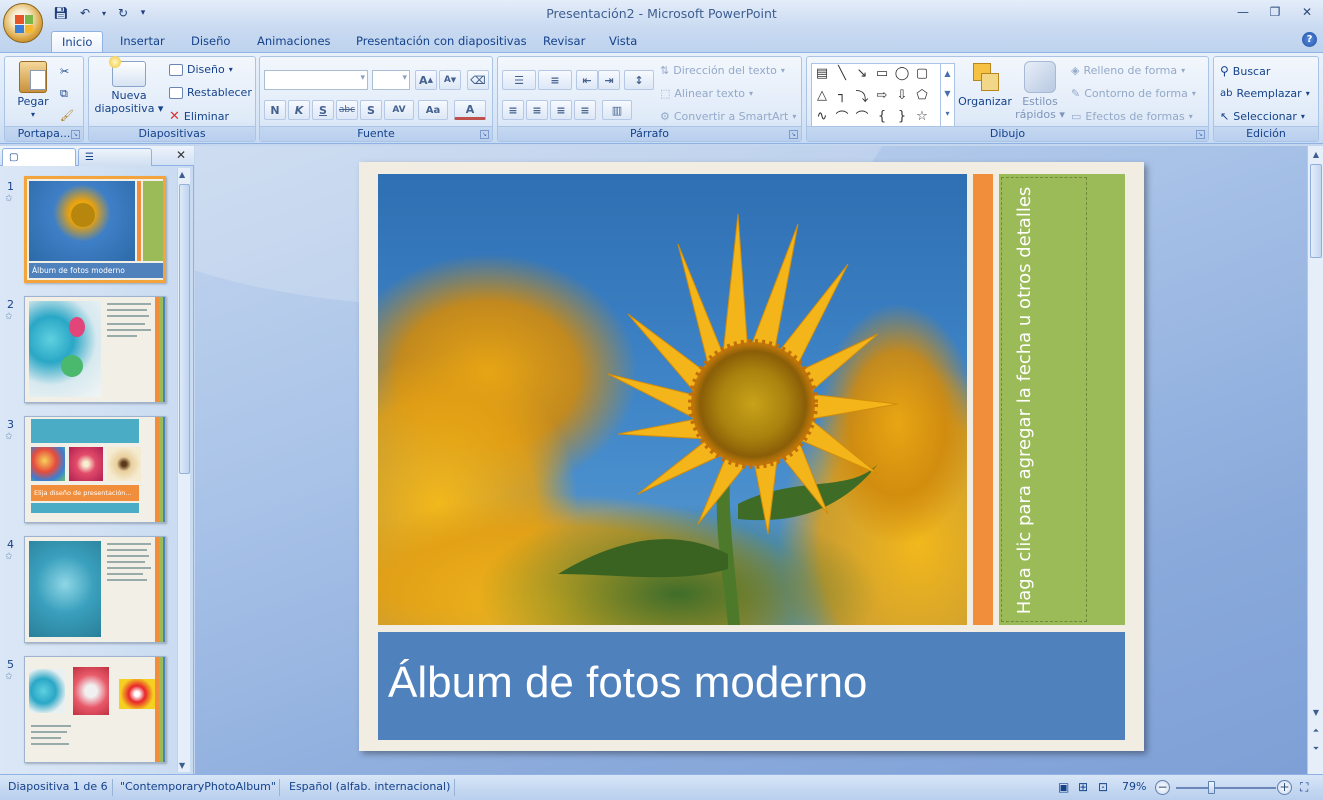 The image size is (1323, 800). I want to click on zoom-slider-knob, so click(1211, 787).